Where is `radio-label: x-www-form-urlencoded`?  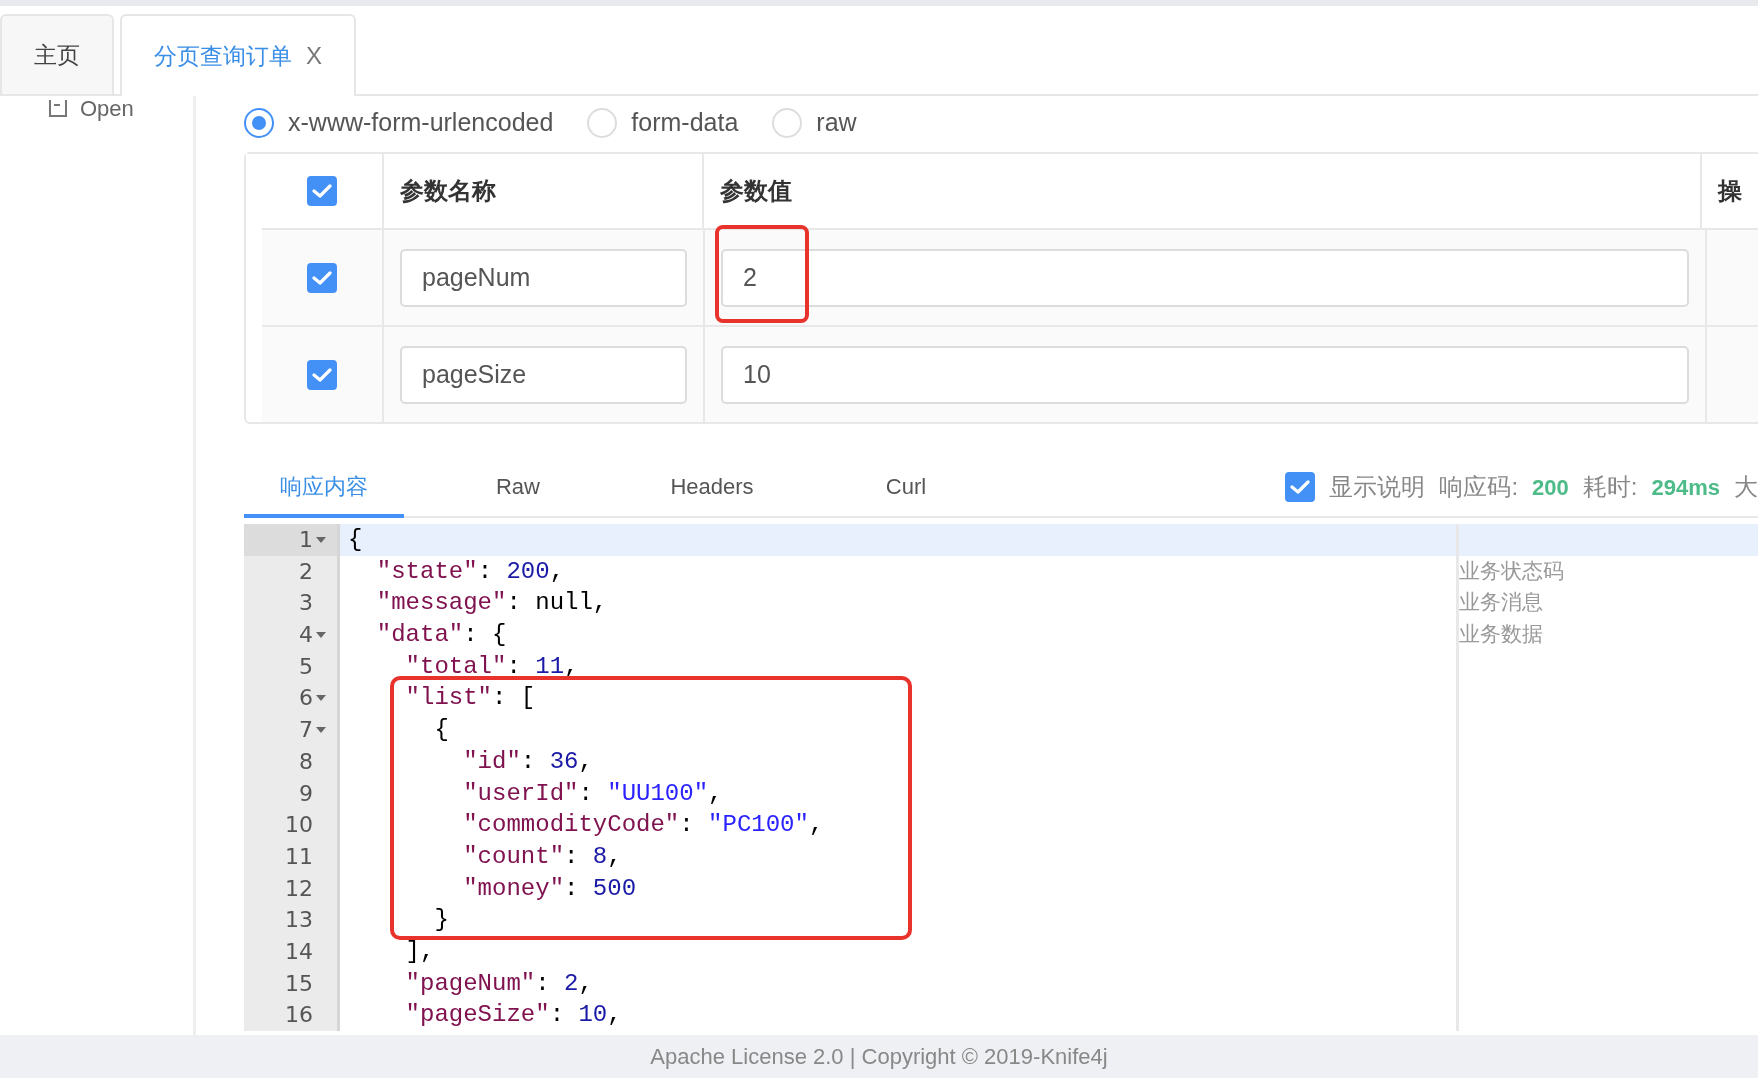
radio-label: x-www-form-urlencoded is located at coordinates (421, 123).